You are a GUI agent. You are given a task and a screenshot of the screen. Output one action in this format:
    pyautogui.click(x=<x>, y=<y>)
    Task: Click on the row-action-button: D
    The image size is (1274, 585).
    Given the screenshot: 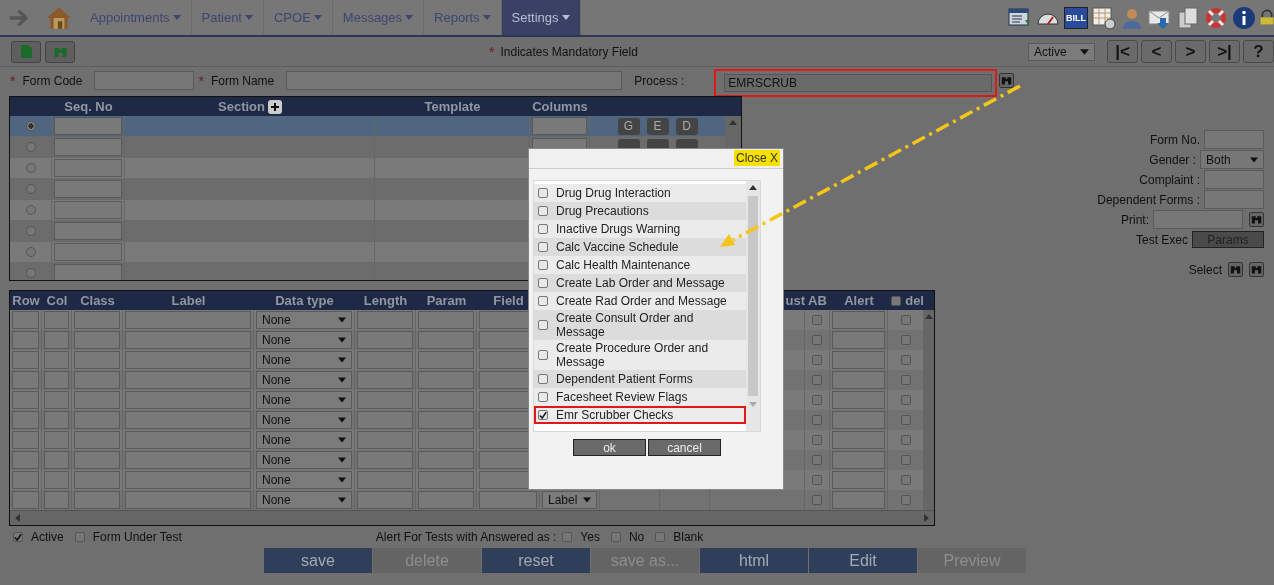 What is the action you would take?
    pyautogui.click(x=686, y=126)
    